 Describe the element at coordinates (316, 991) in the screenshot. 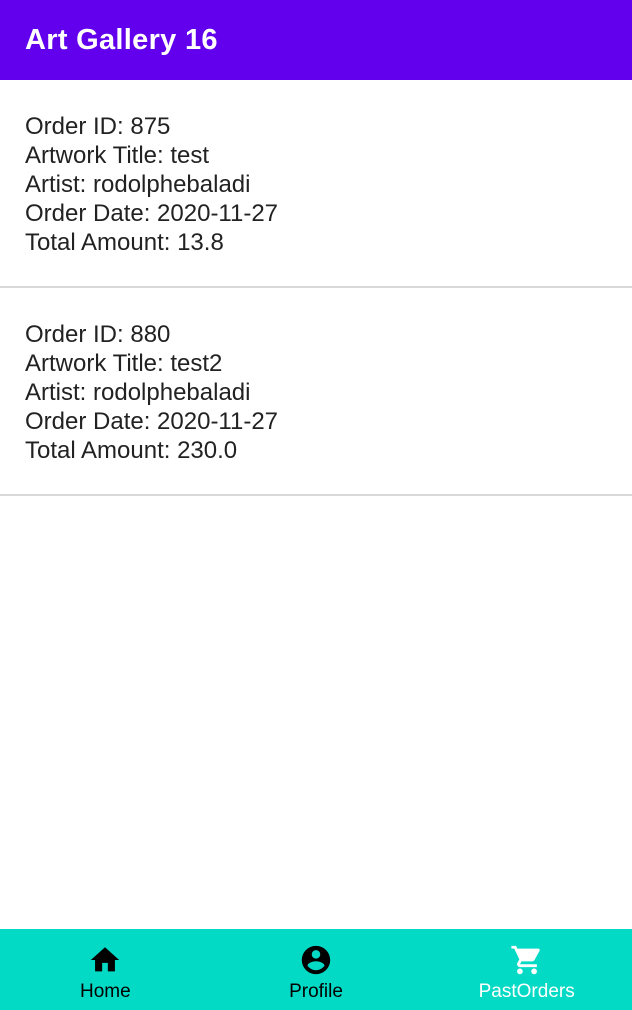

I see `nav-label-profile: Profile` at that location.